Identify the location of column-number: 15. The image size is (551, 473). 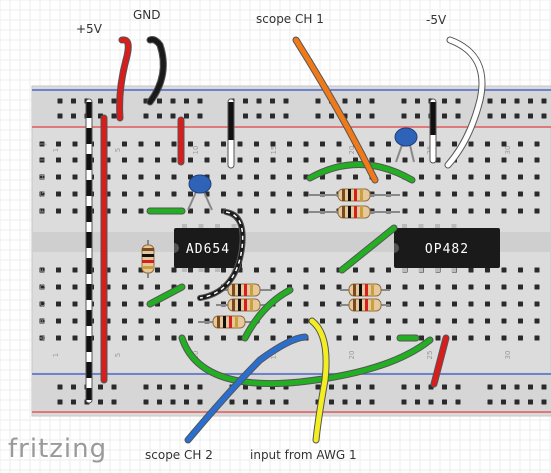
(274, 150).